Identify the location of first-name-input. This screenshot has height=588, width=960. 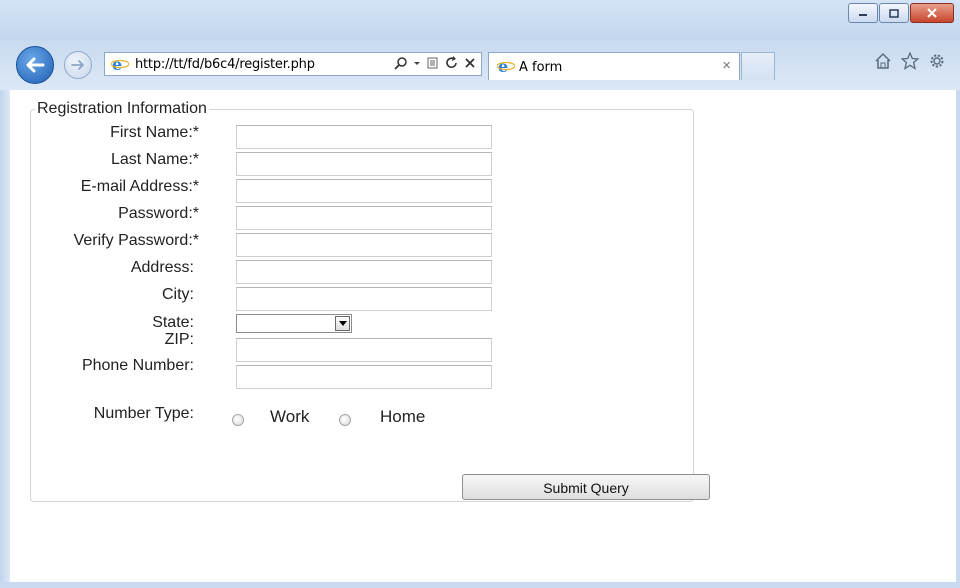
(364, 137).